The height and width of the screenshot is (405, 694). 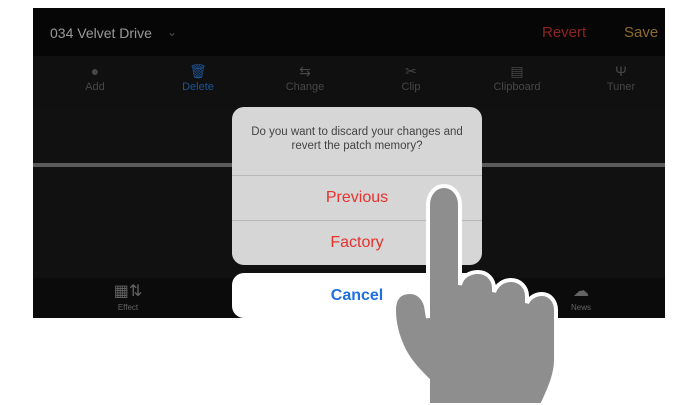 I want to click on hand-shape, so click(x=474, y=294).